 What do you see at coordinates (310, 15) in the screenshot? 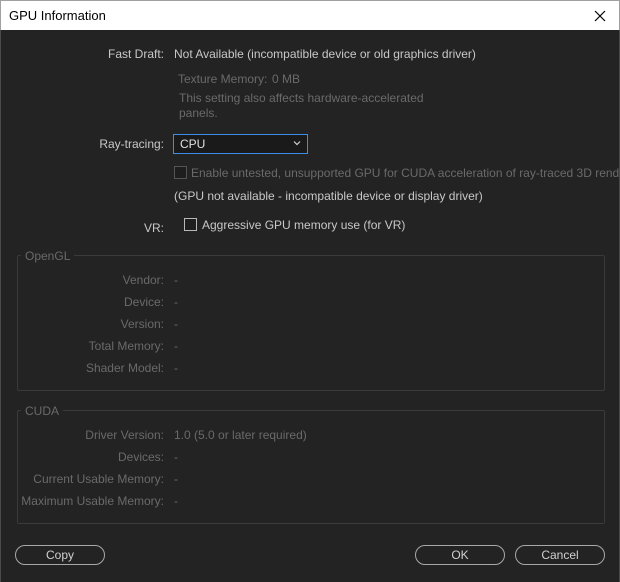
I see `title-bar: GPU Information` at bounding box center [310, 15].